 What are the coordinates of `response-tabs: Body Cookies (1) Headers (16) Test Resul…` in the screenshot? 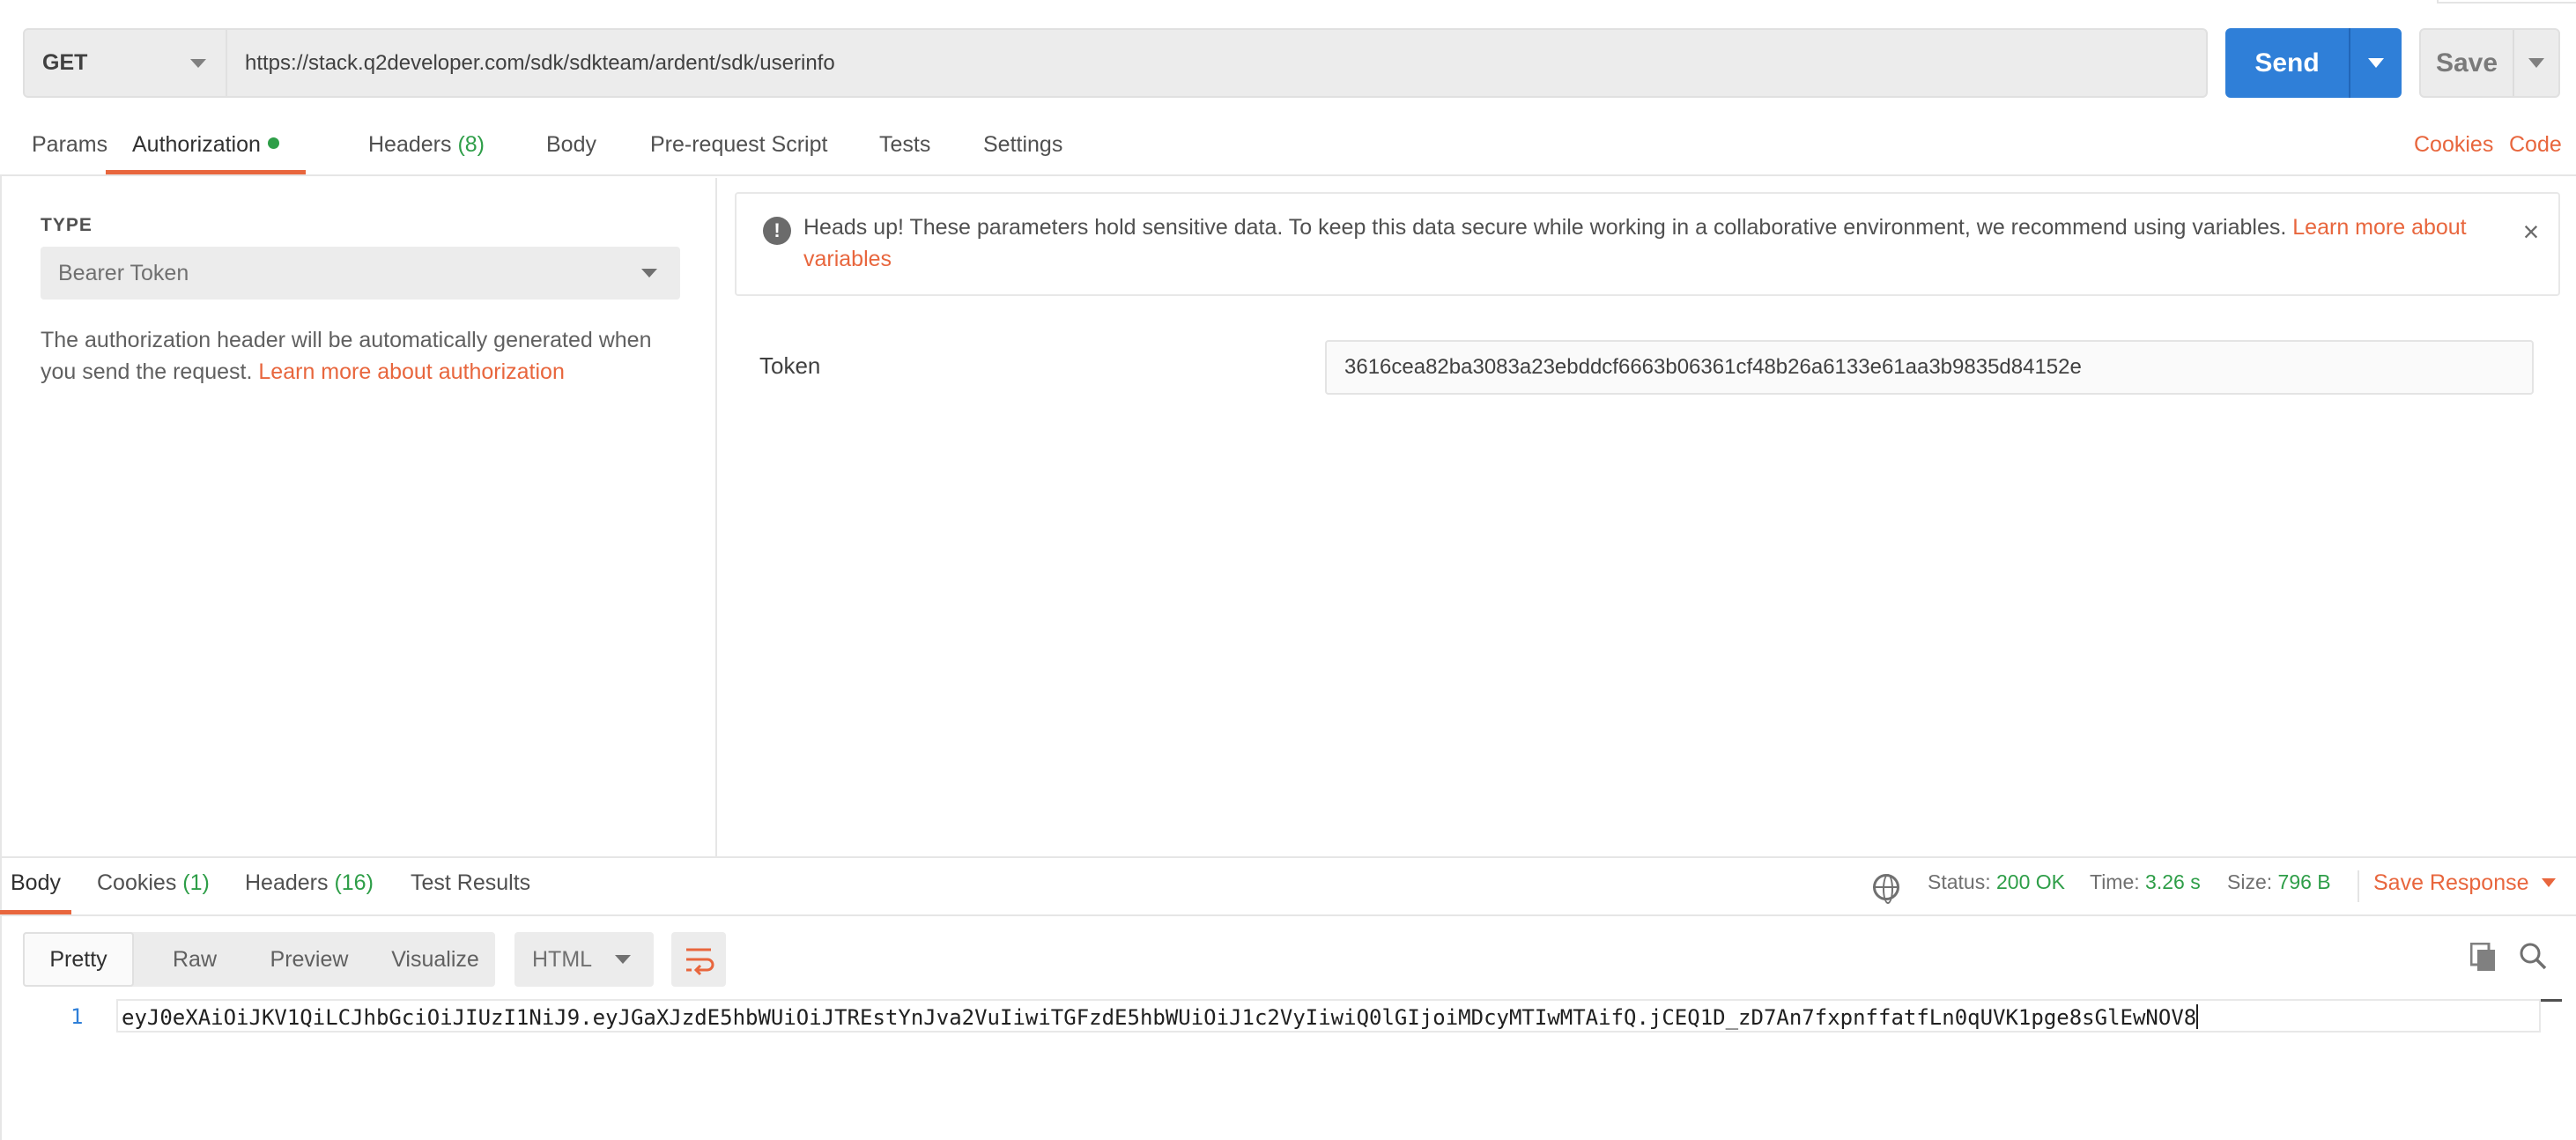 It's located at (1288, 887).